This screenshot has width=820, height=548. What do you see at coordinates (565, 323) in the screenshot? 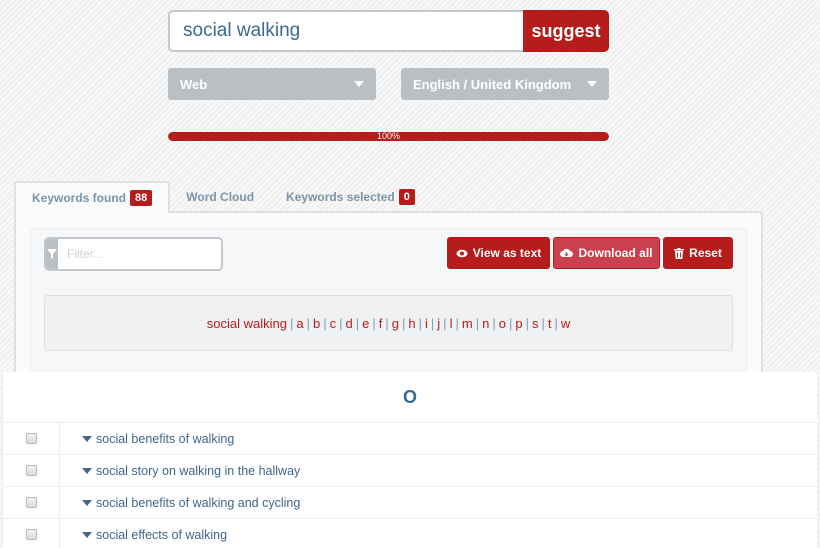
I see `letter-link-w: w` at bounding box center [565, 323].